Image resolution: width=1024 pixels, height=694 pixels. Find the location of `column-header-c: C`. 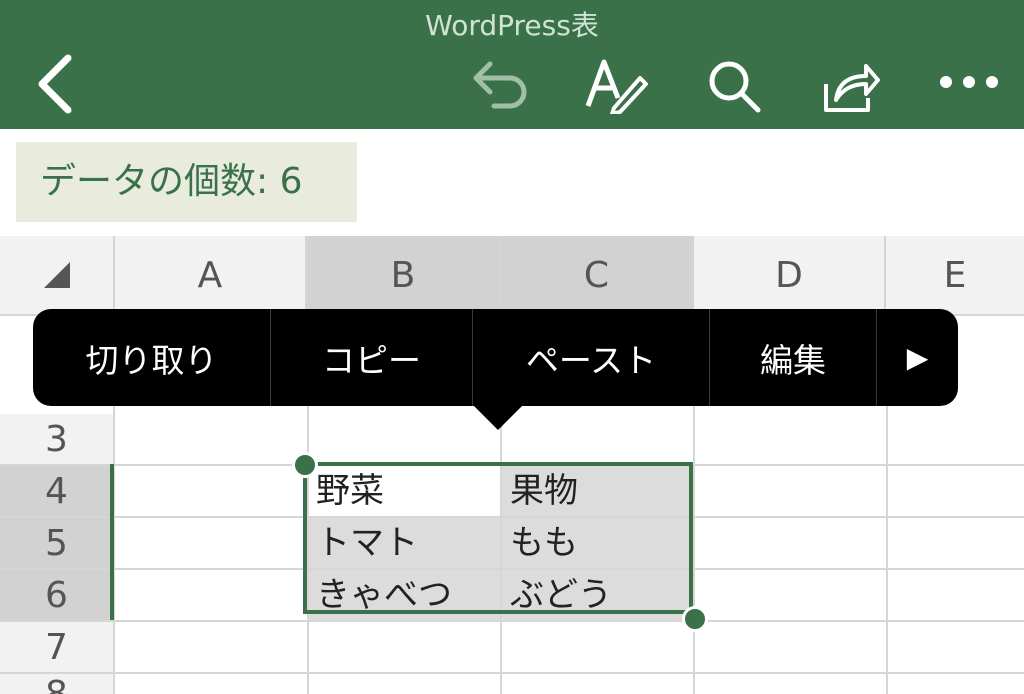

column-header-c: C is located at coordinates (597, 275).